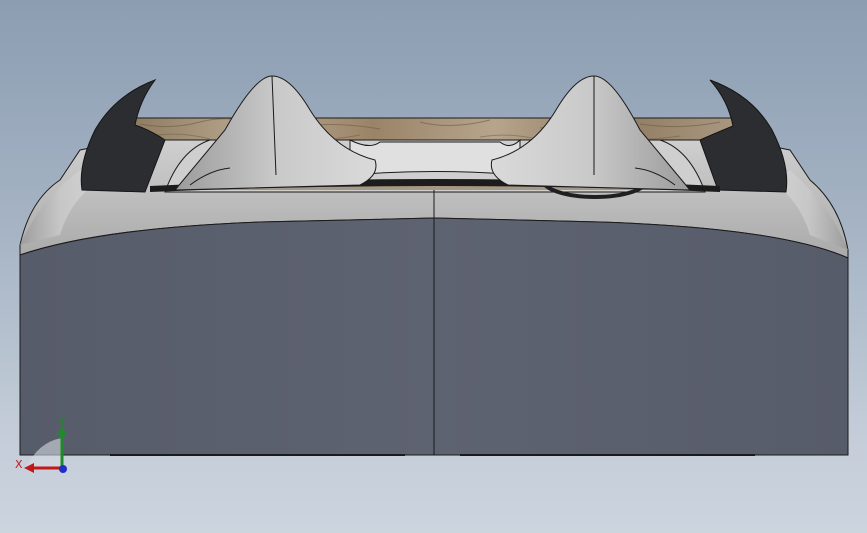 This screenshot has width=867, height=533. I want to click on z-axis-dot, so click(63, 469).